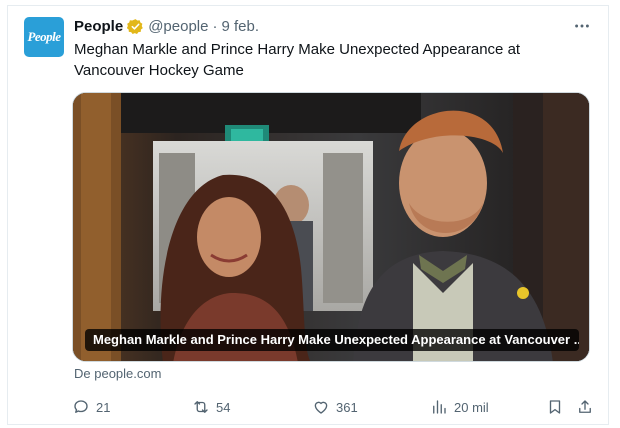 The image size is (620, 428). I want to click on account-handle: @people, so click(178, 26).